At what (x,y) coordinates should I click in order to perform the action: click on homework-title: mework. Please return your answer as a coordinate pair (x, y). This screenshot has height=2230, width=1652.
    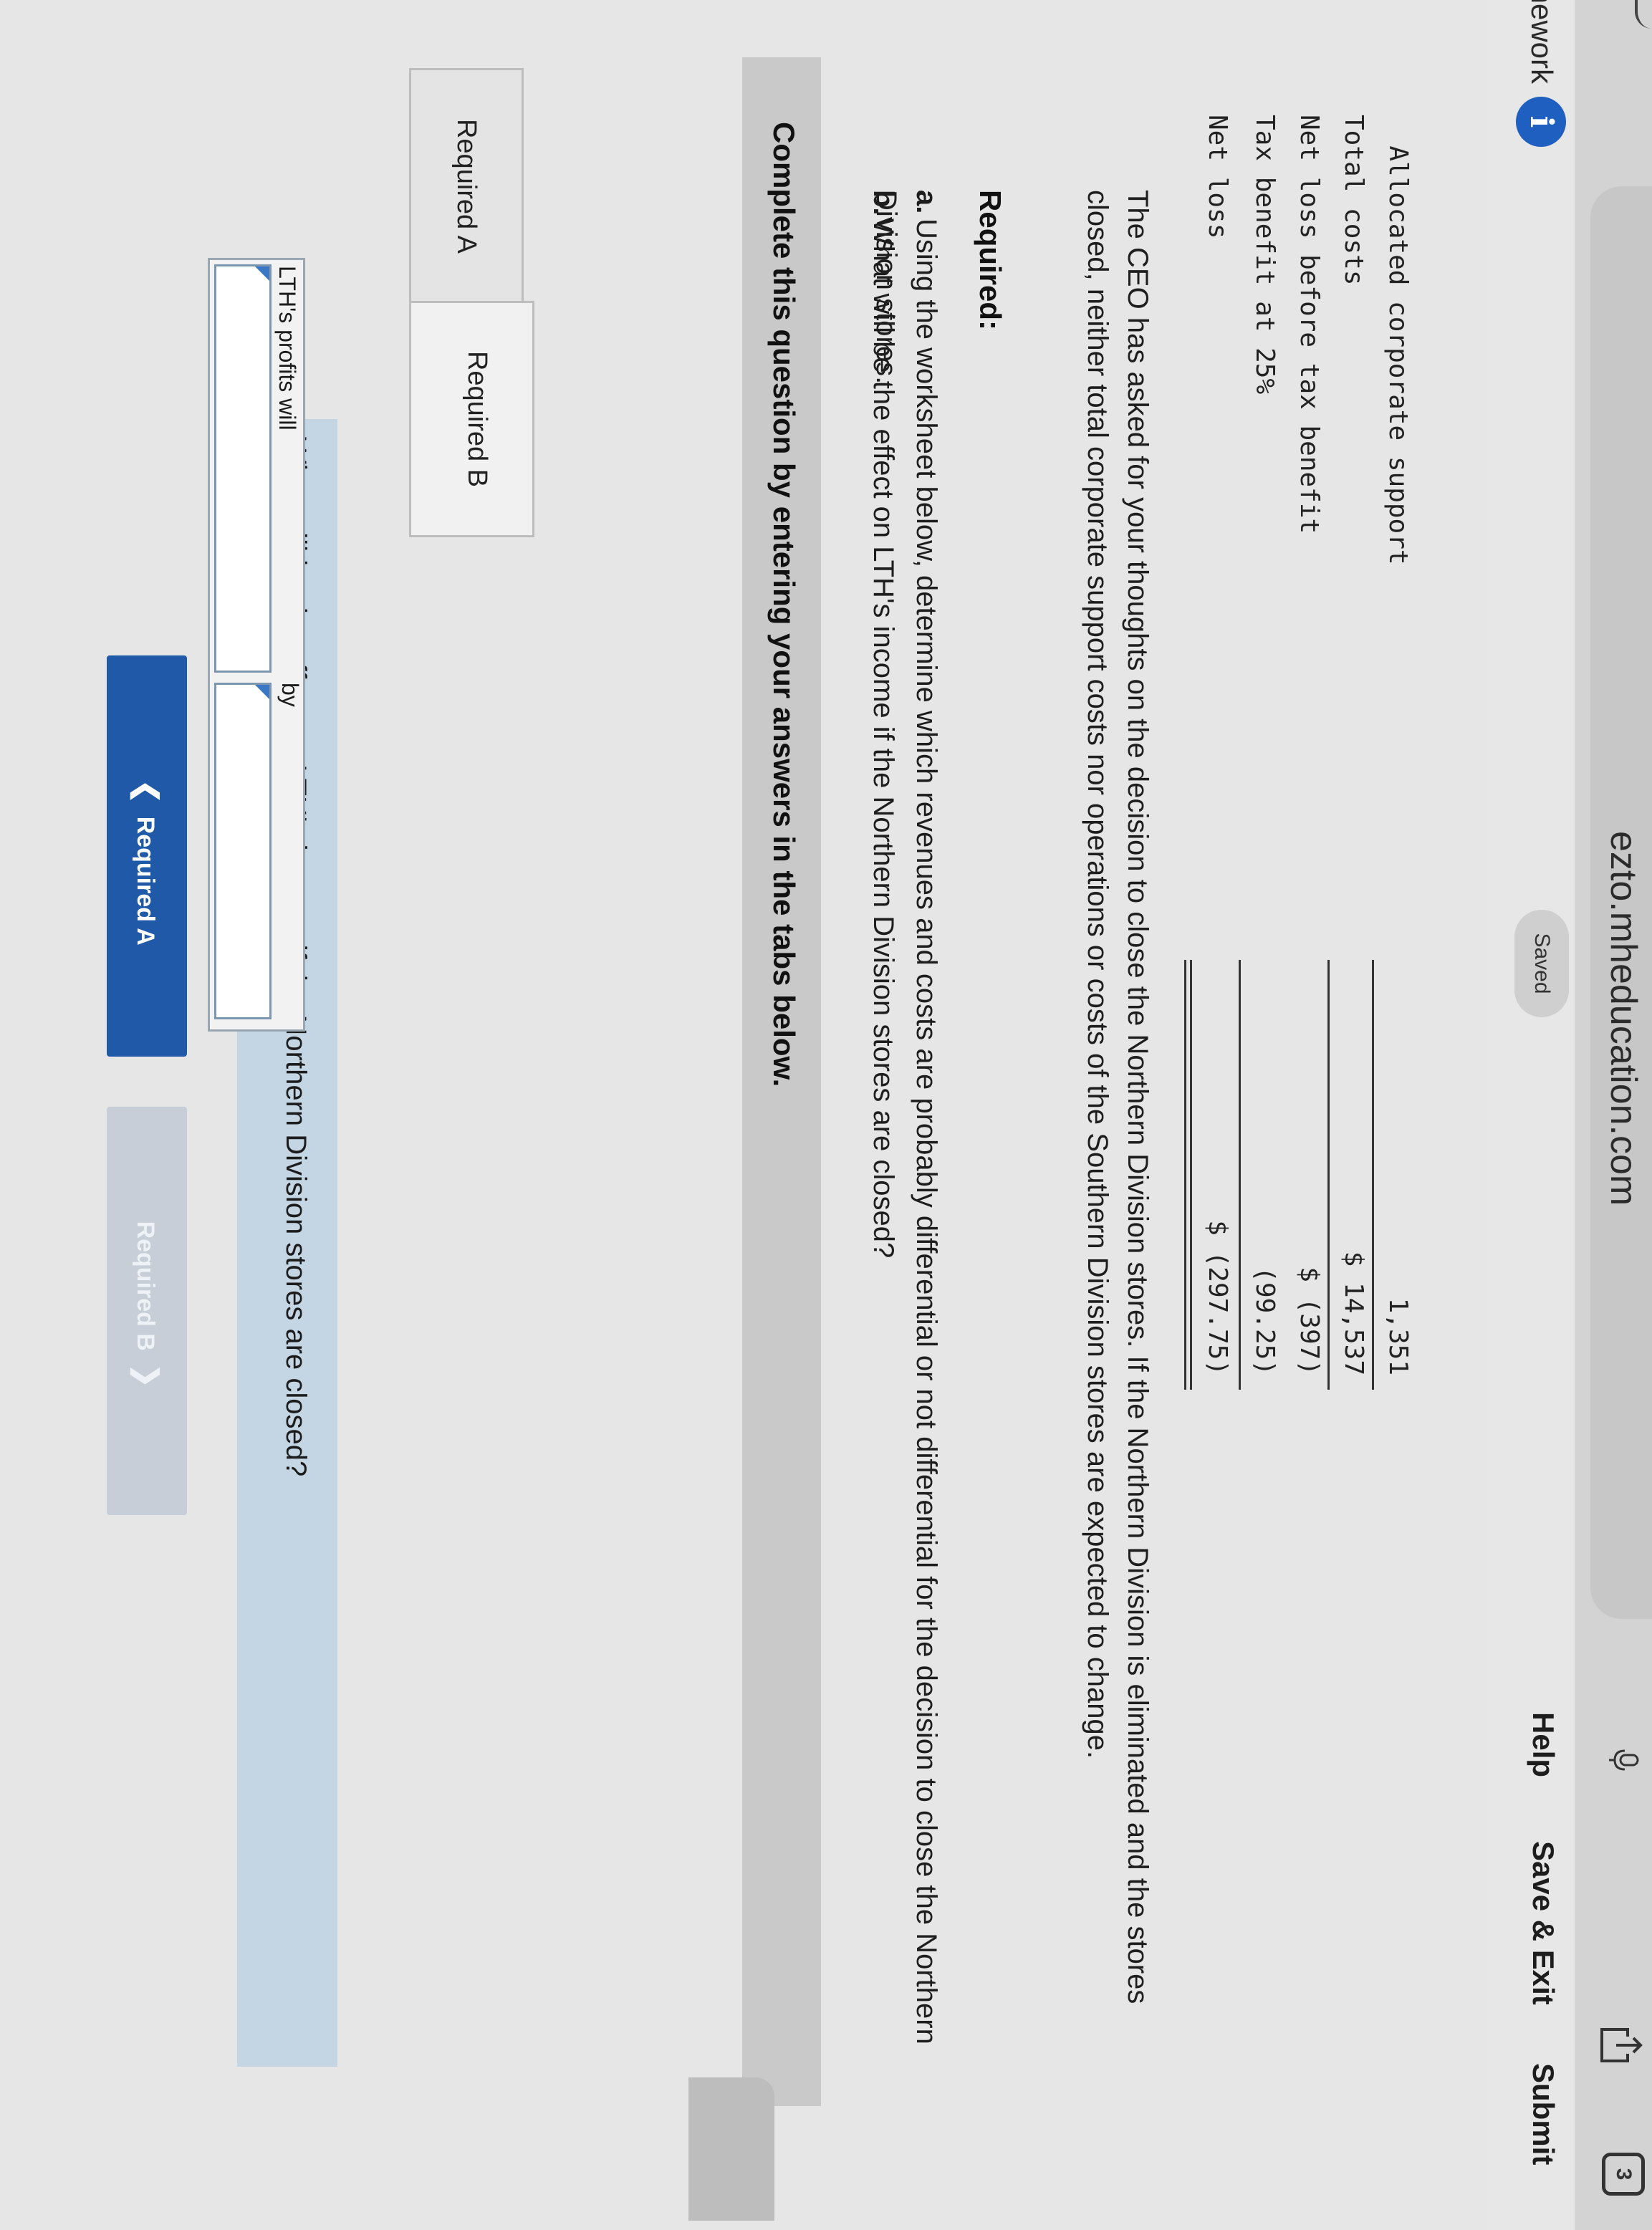
    Looking at the image, I should click on (1542, 43).